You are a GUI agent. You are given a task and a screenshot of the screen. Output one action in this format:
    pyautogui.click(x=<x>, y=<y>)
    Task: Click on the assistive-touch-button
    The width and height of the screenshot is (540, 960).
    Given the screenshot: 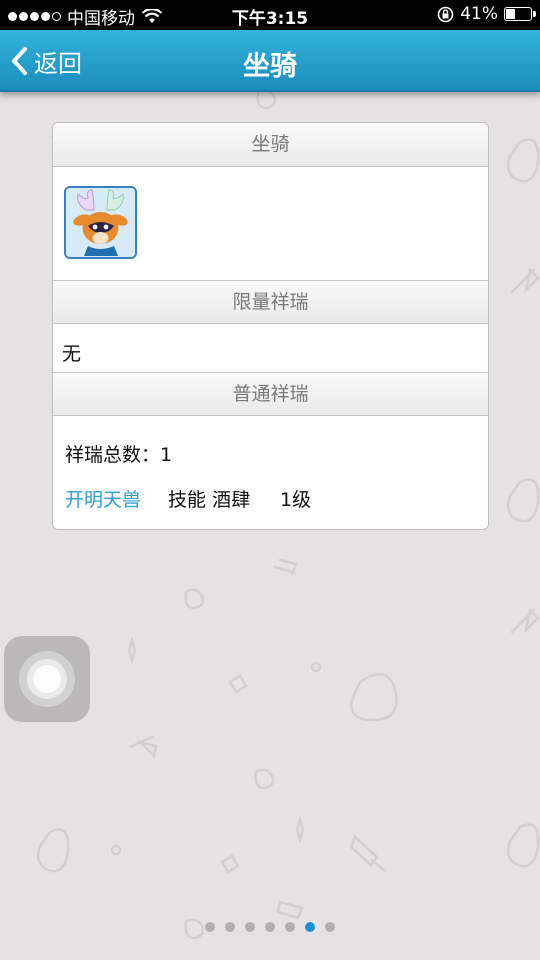 What is the action you would take?
    pyautogui.click(x=47, y=679)
    